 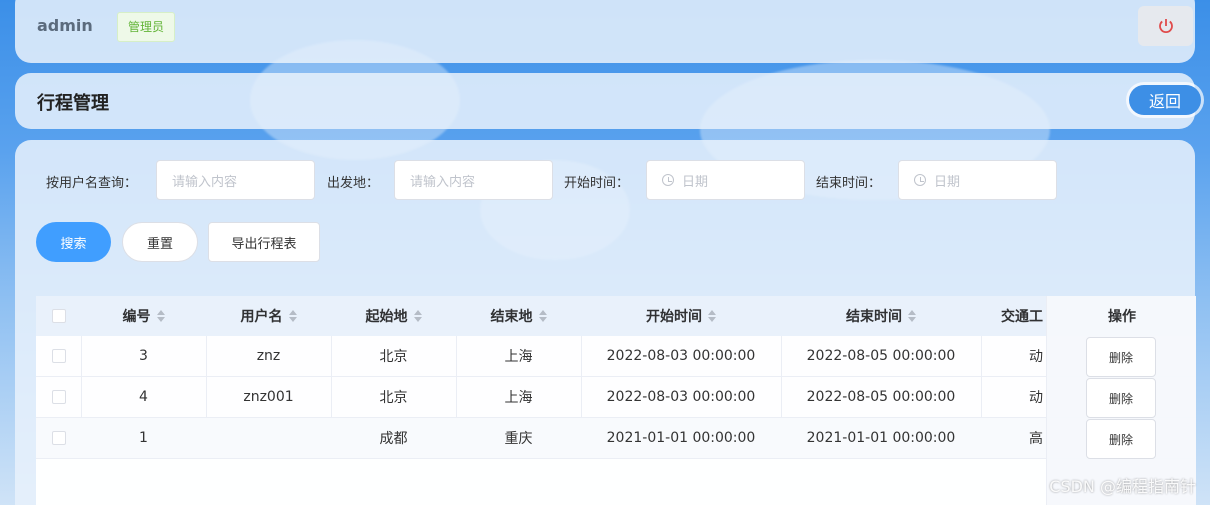 I want to click on column-header: 交通工, so click(x=1022, y=317).